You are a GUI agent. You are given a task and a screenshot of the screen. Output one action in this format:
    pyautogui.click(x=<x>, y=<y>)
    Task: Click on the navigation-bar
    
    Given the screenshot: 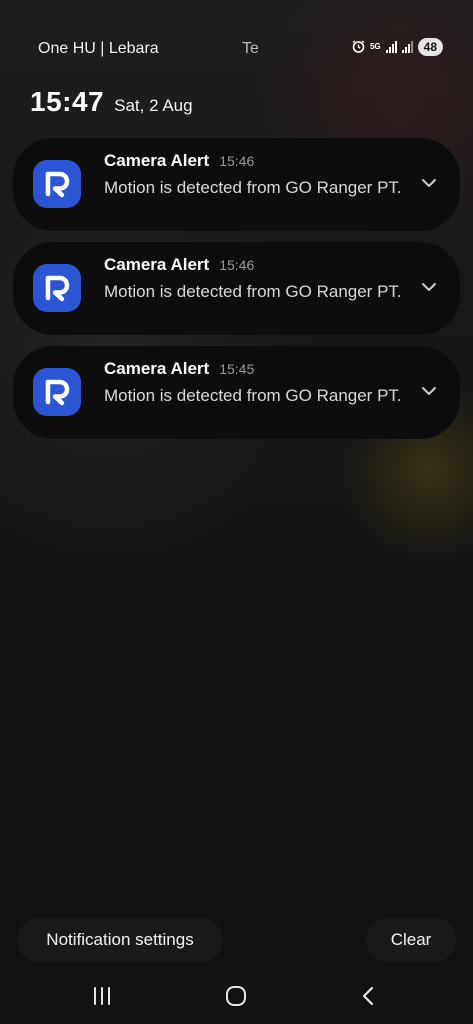 What is the action you would take?
    pyautogui.click(x=236, y=996)
    